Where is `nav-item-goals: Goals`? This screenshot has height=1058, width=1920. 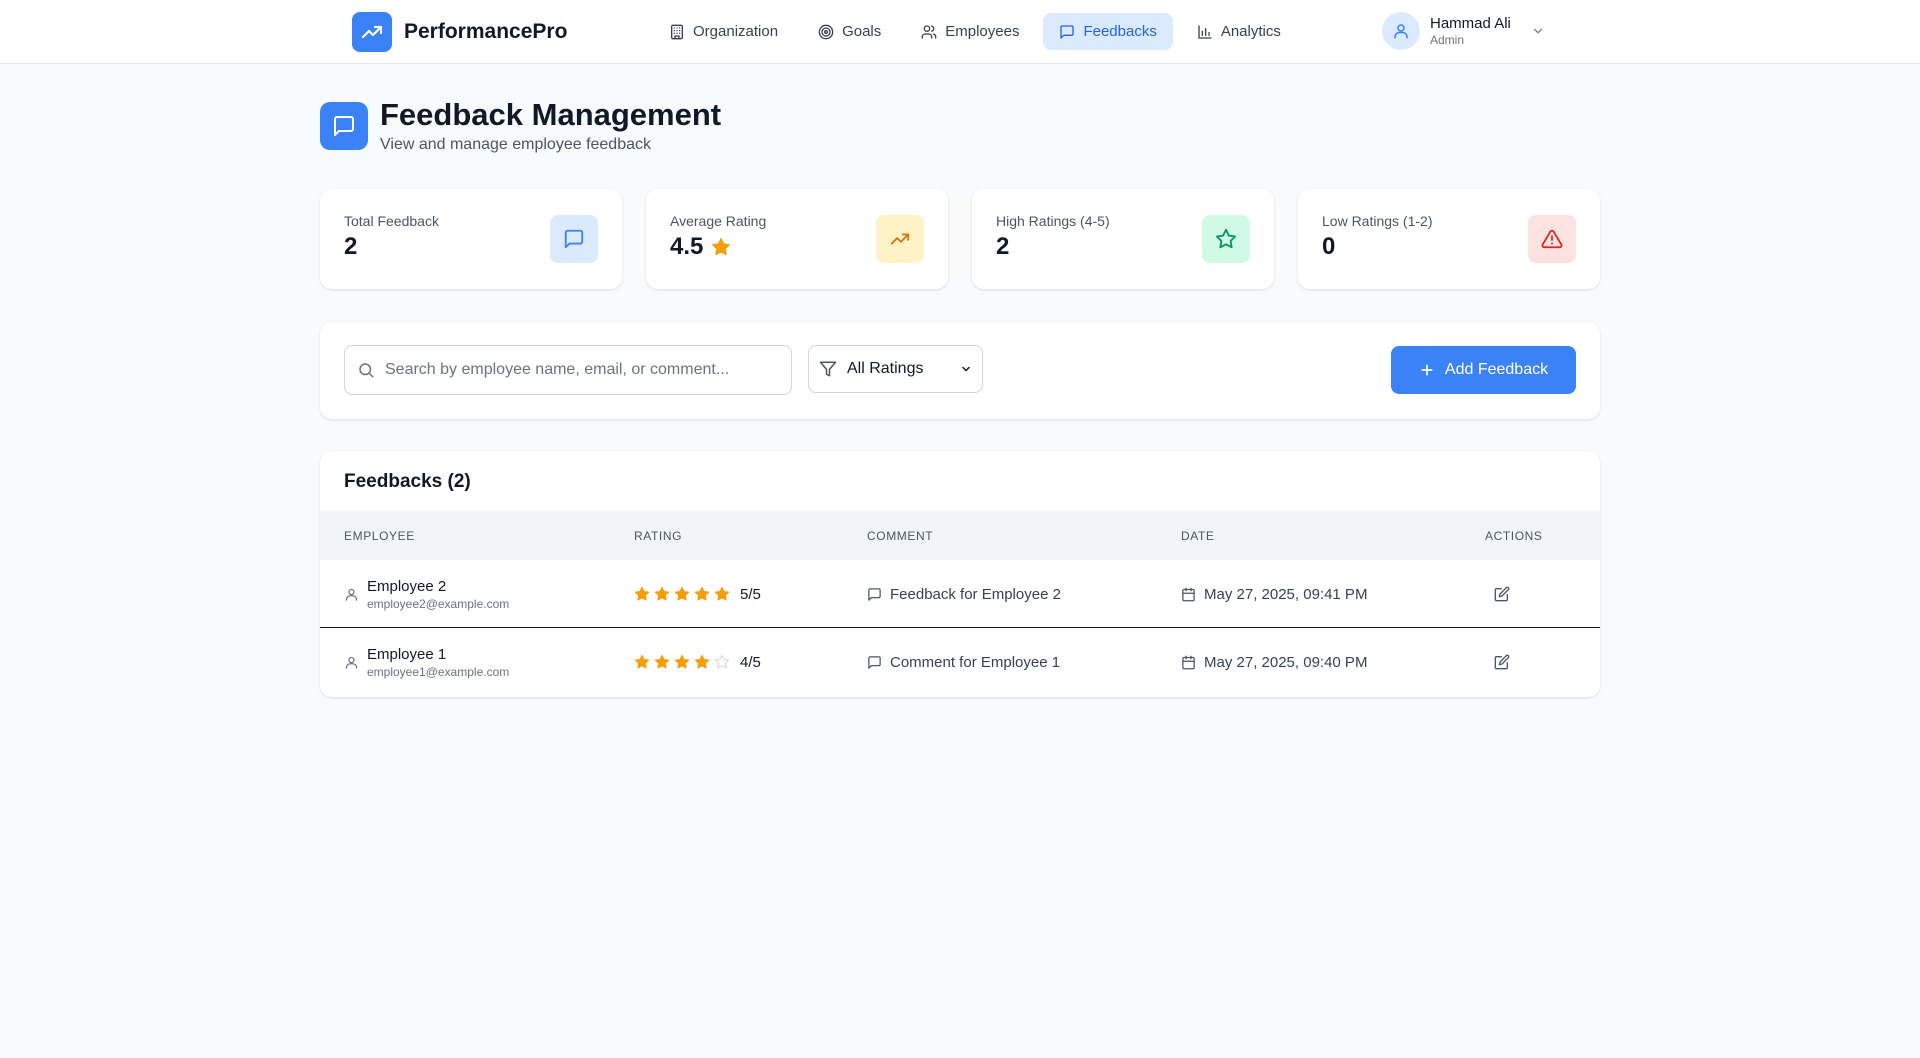
nav-item-goals: Goals is located at coordinates (849, 31).